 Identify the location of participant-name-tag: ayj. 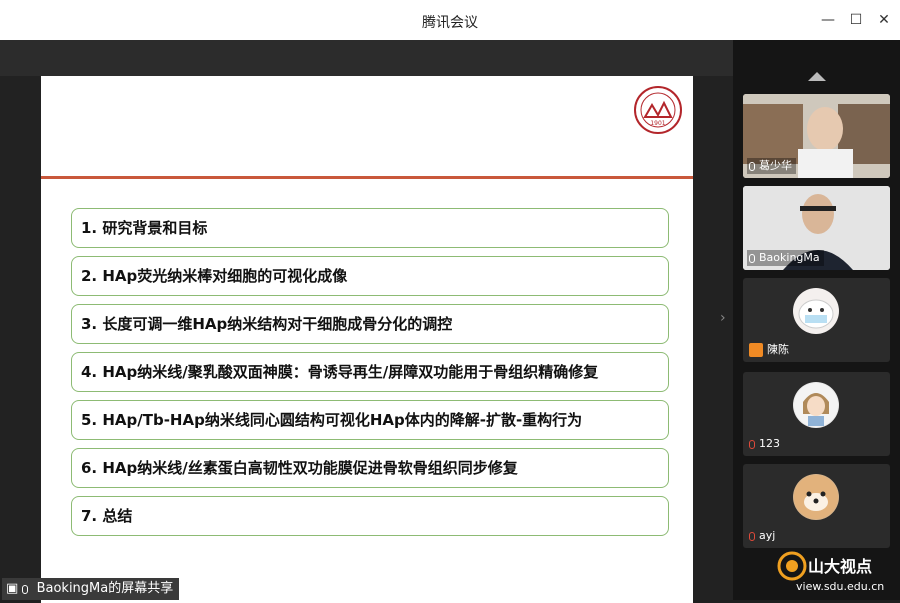
(763, 536).